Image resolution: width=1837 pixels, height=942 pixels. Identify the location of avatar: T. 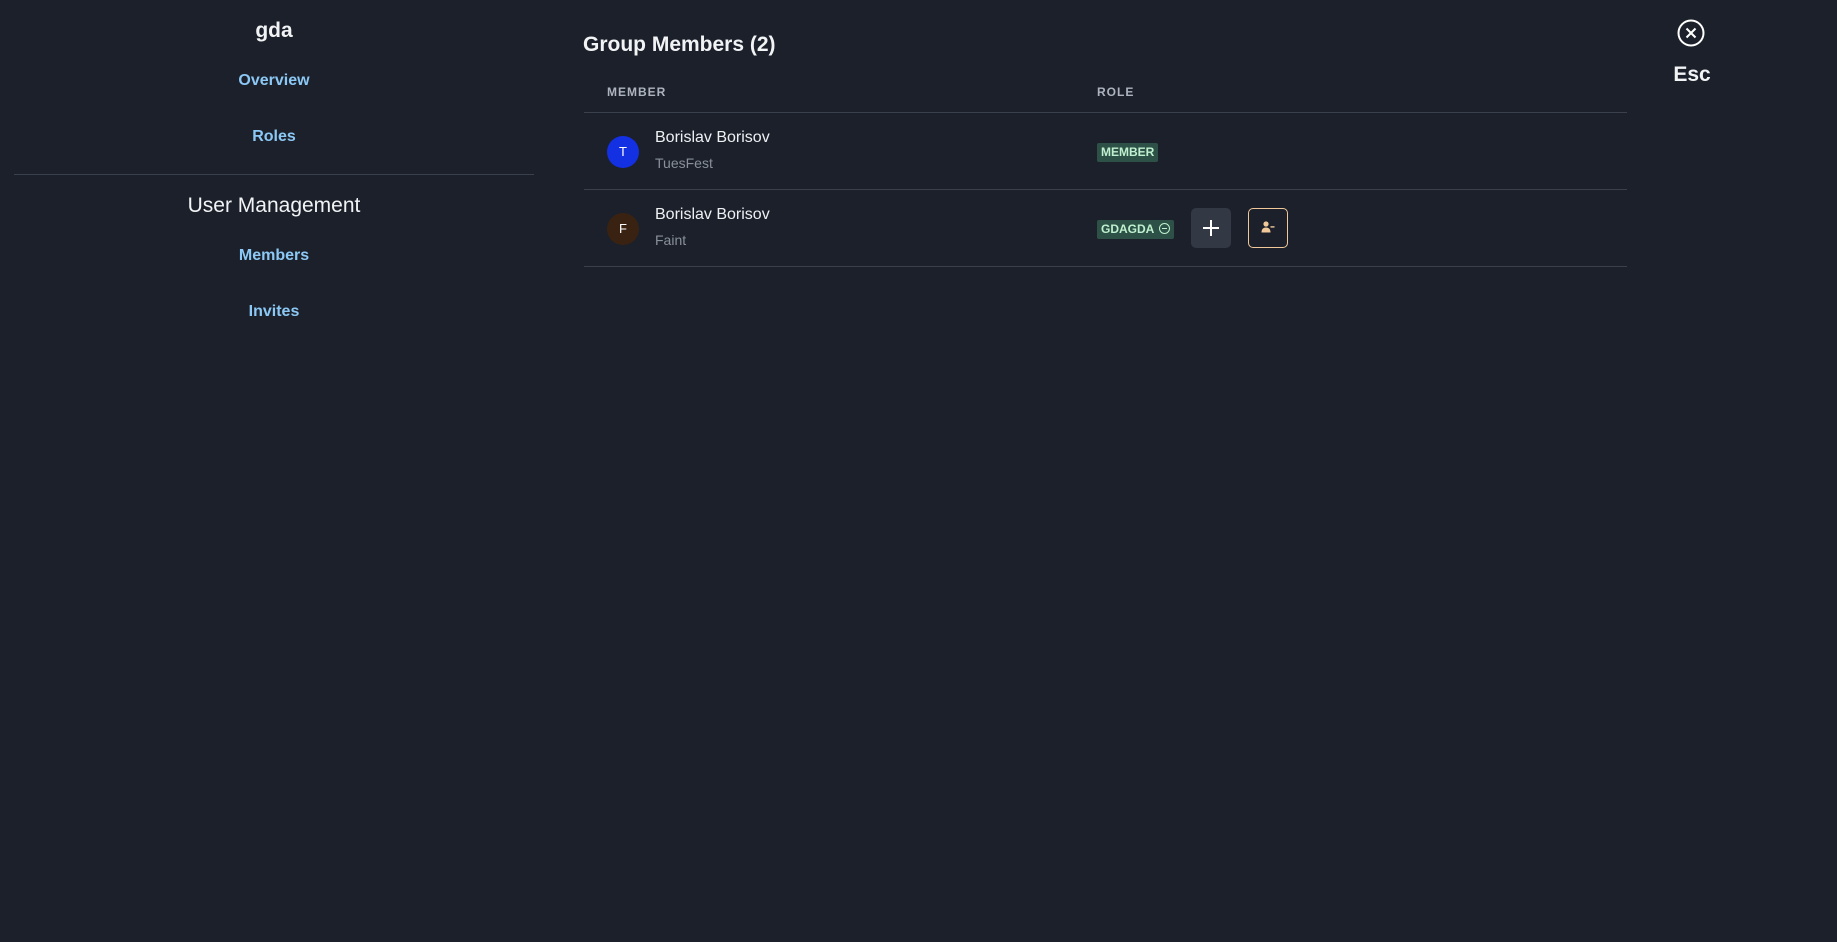
(623, 152).